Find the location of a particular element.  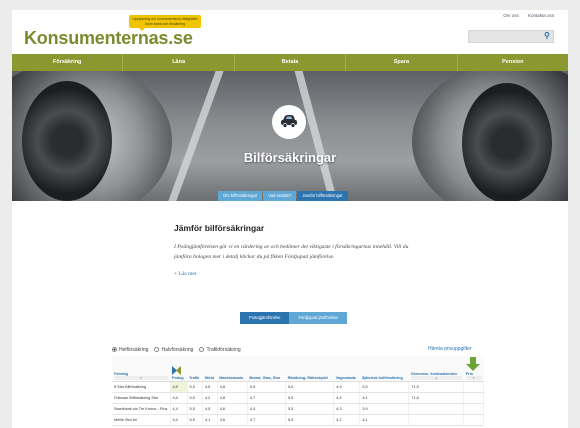

car-icon is located at coordinates (289, 121).